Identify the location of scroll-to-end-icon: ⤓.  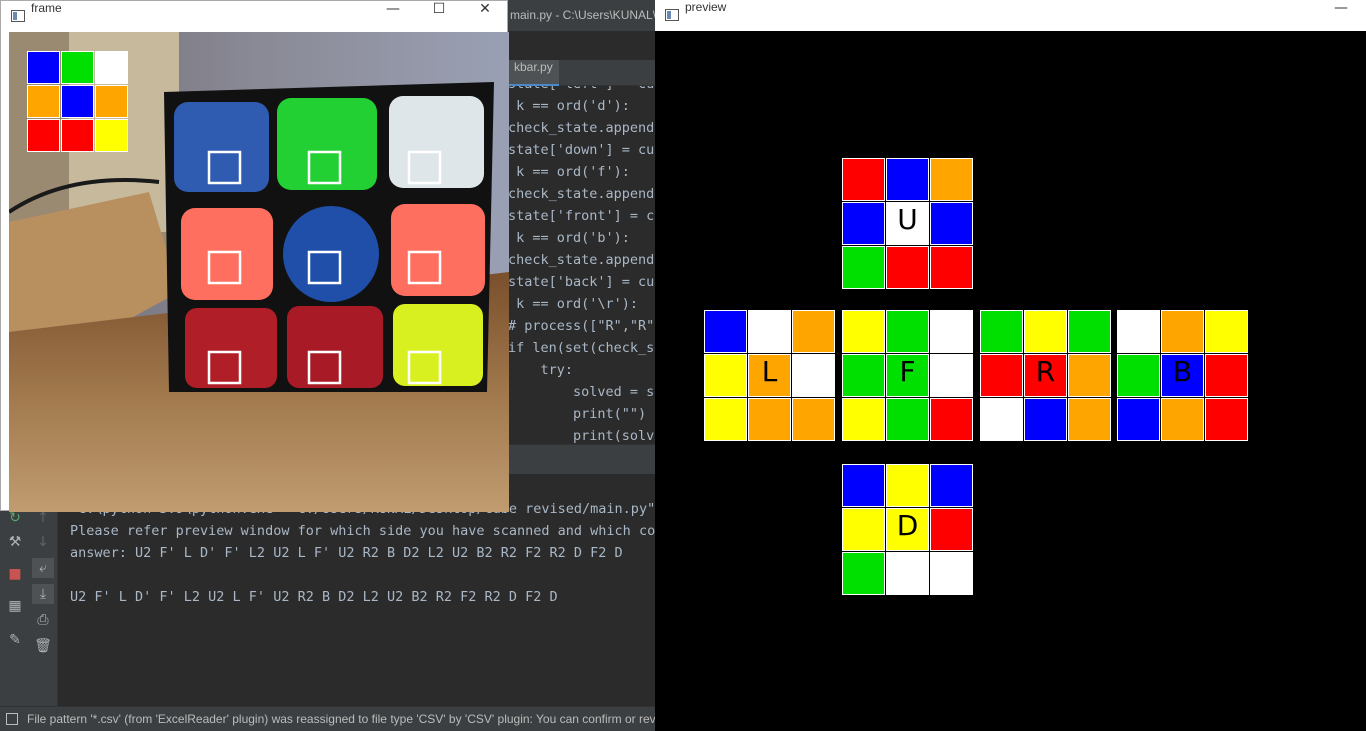
(43, 594).